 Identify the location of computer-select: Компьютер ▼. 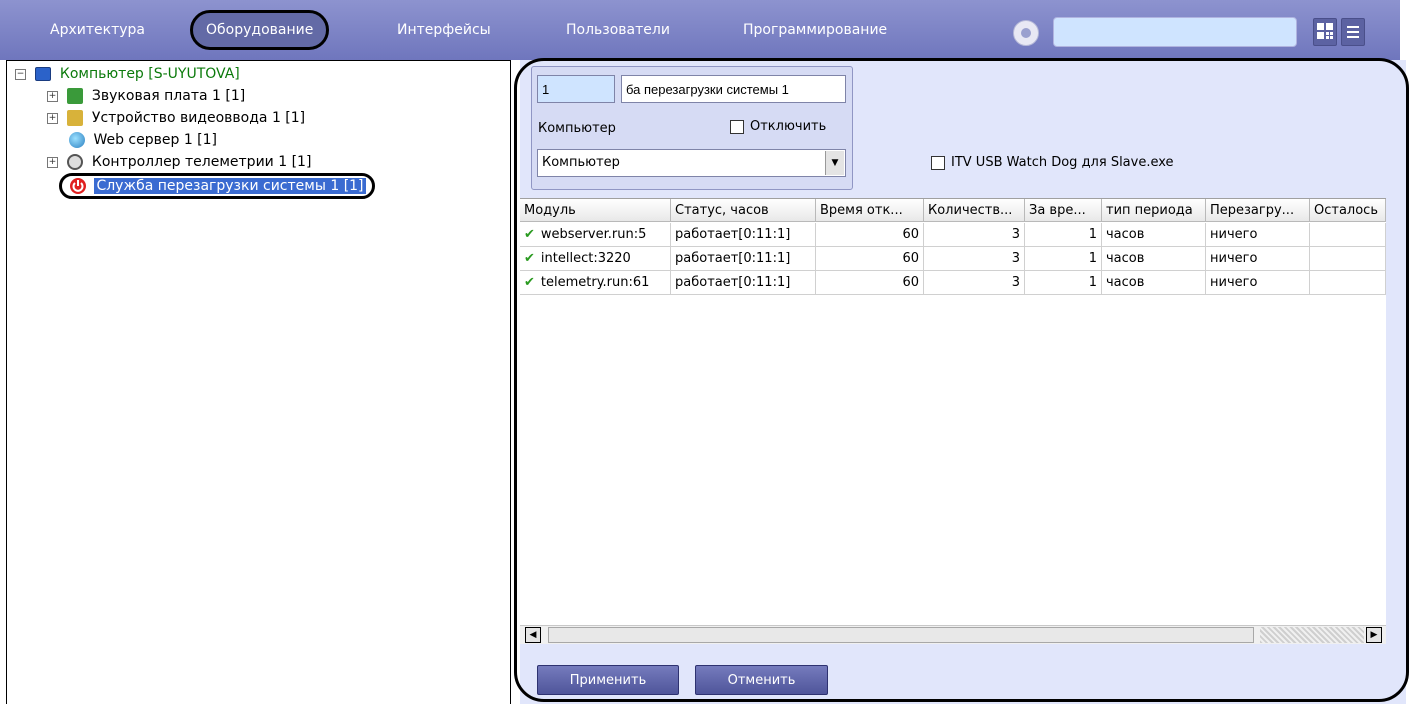
(691, 163).